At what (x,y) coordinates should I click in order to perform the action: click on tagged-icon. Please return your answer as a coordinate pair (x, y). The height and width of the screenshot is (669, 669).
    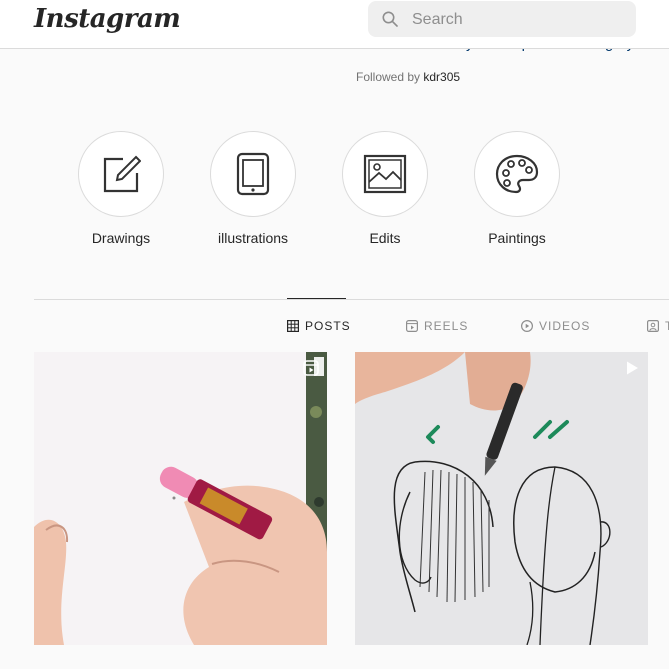
    Looking at the image, I should click on (653, 326).